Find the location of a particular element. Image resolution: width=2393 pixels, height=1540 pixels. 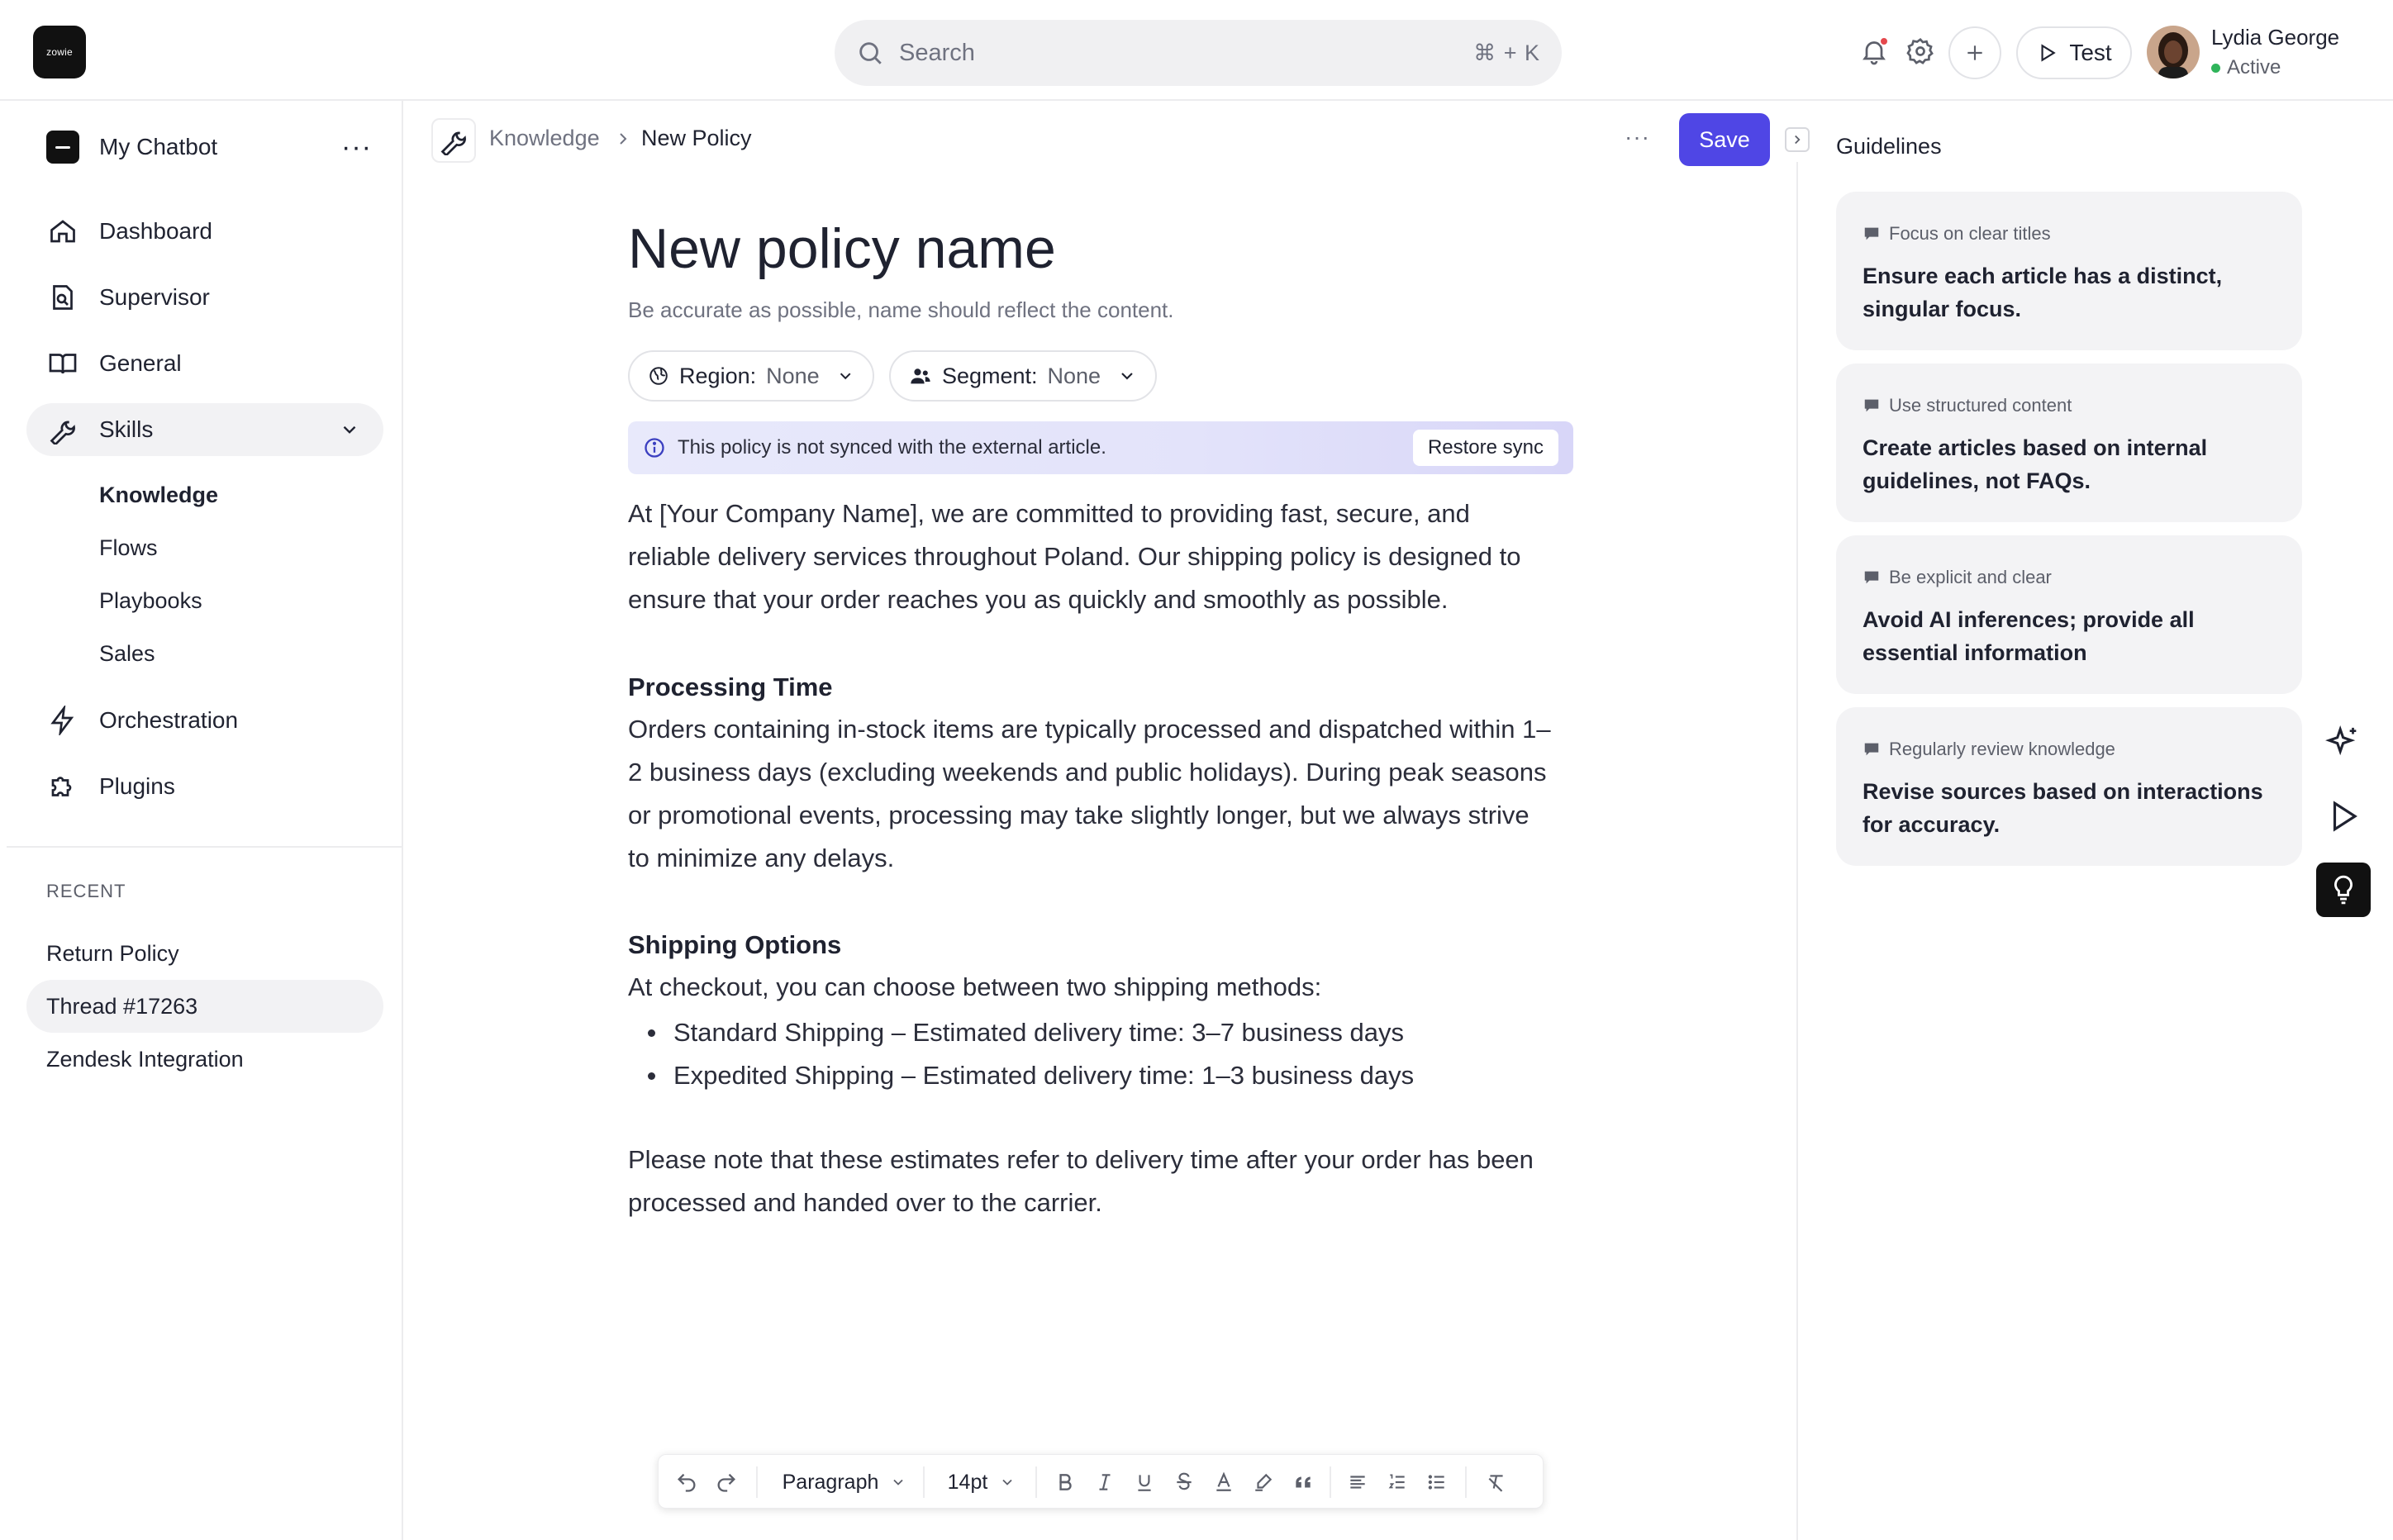

sidebar-item-label: Supervisor is located at coordinates (155, 297).